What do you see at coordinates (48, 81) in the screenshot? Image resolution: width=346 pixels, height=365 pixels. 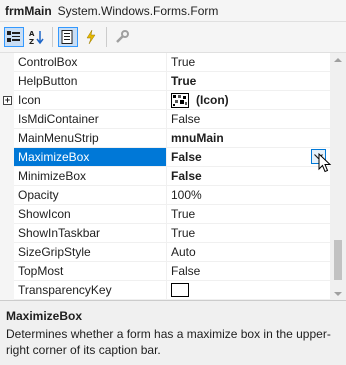 I see `property-name: HelpButton` at bounding box center [48, 81].